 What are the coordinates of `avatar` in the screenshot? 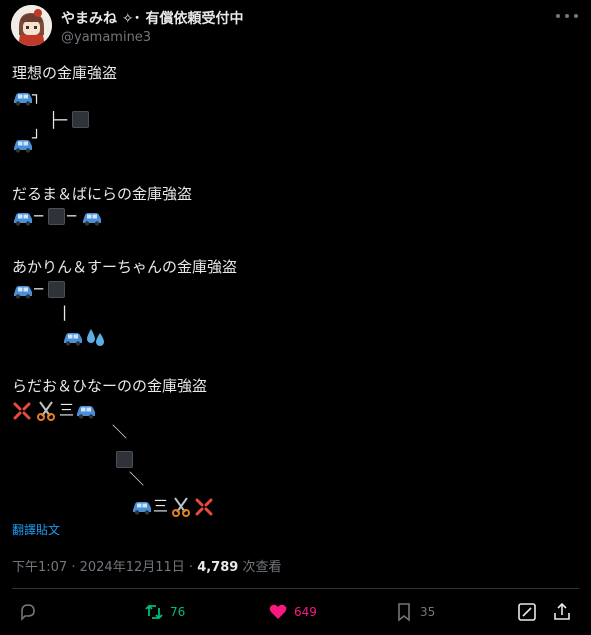 It's located at (31, 25).